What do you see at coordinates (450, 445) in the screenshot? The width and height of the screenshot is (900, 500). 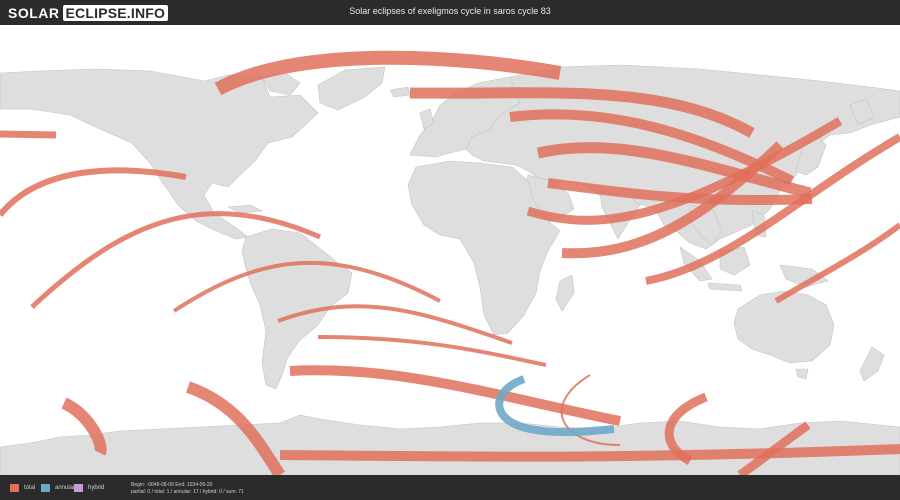 I see `antarctica` at bounding box center [450, 445].